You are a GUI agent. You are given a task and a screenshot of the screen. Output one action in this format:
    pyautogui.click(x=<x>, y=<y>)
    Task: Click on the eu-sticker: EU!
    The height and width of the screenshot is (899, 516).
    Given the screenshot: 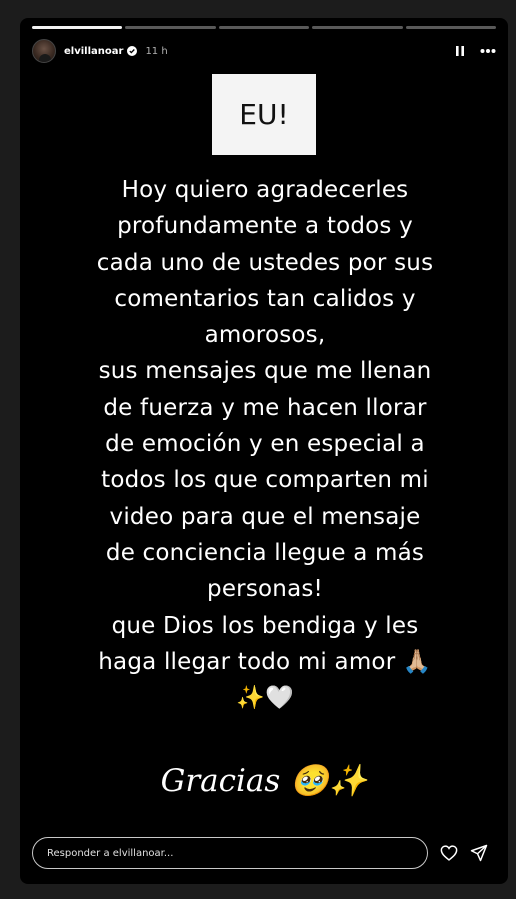 What is the action you would take?
    pyautogui.click(x=264, y=114)
    